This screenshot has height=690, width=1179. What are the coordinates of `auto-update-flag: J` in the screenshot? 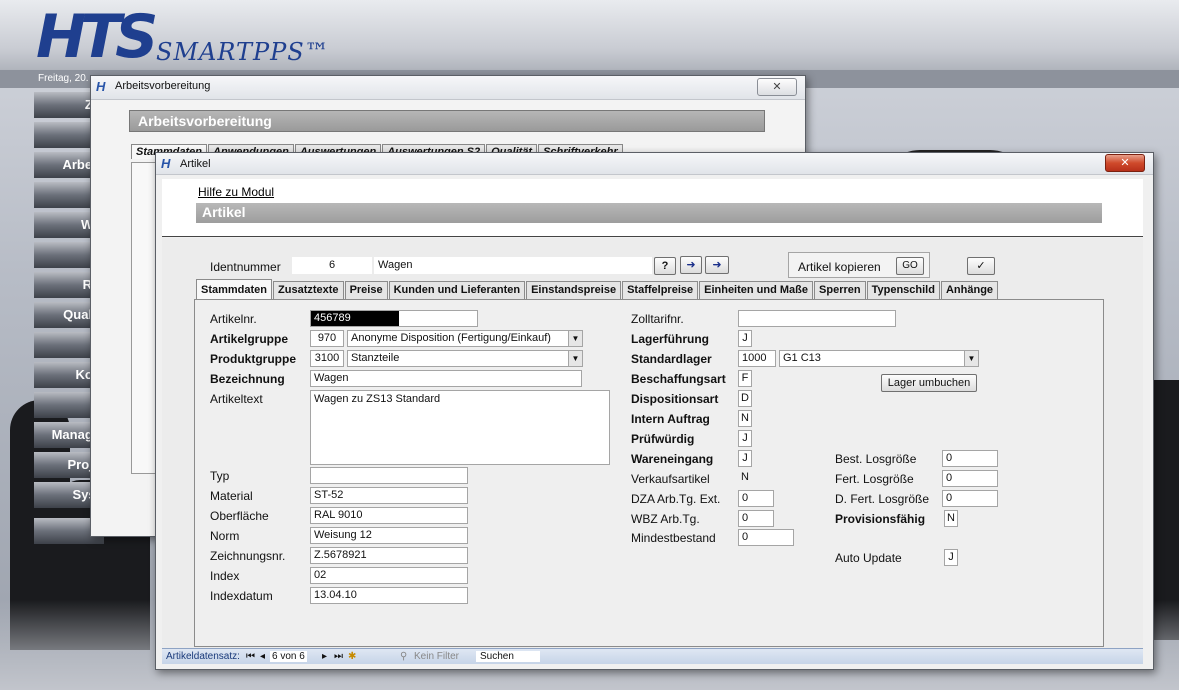 It's located at (951, 557).